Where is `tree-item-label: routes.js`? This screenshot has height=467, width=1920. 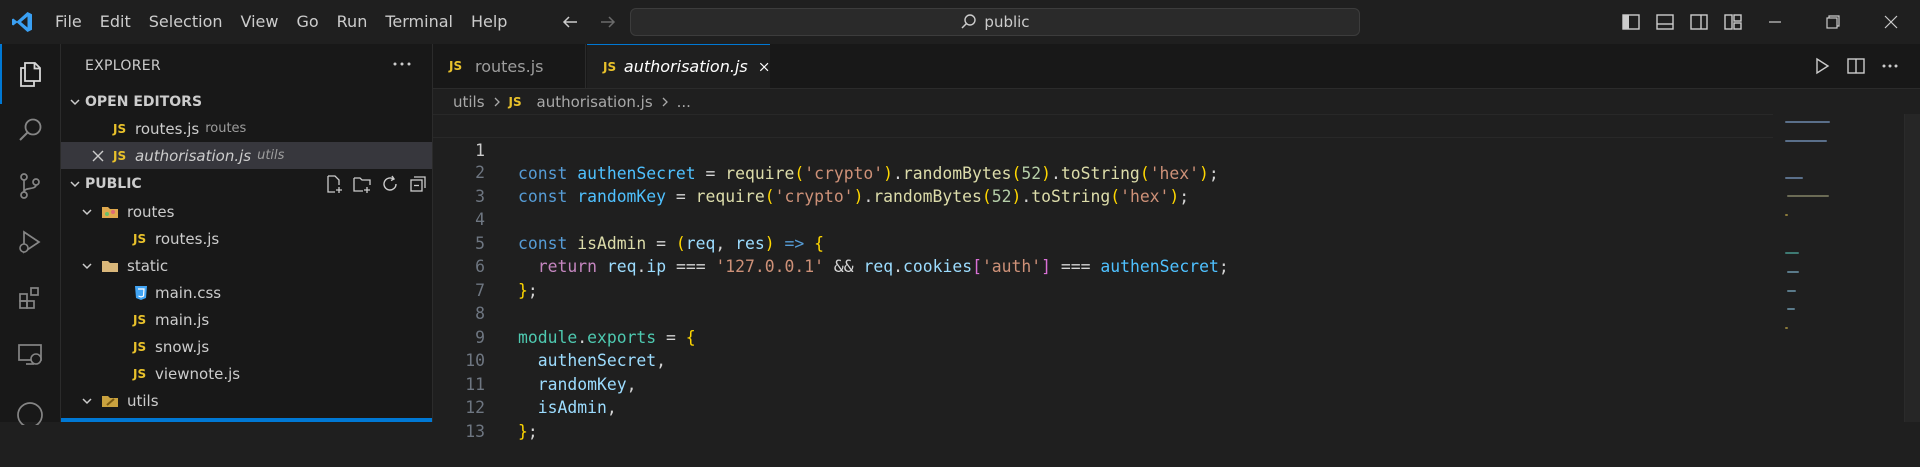 tree-item-label: routes.js is located at coordinates (187, 238).